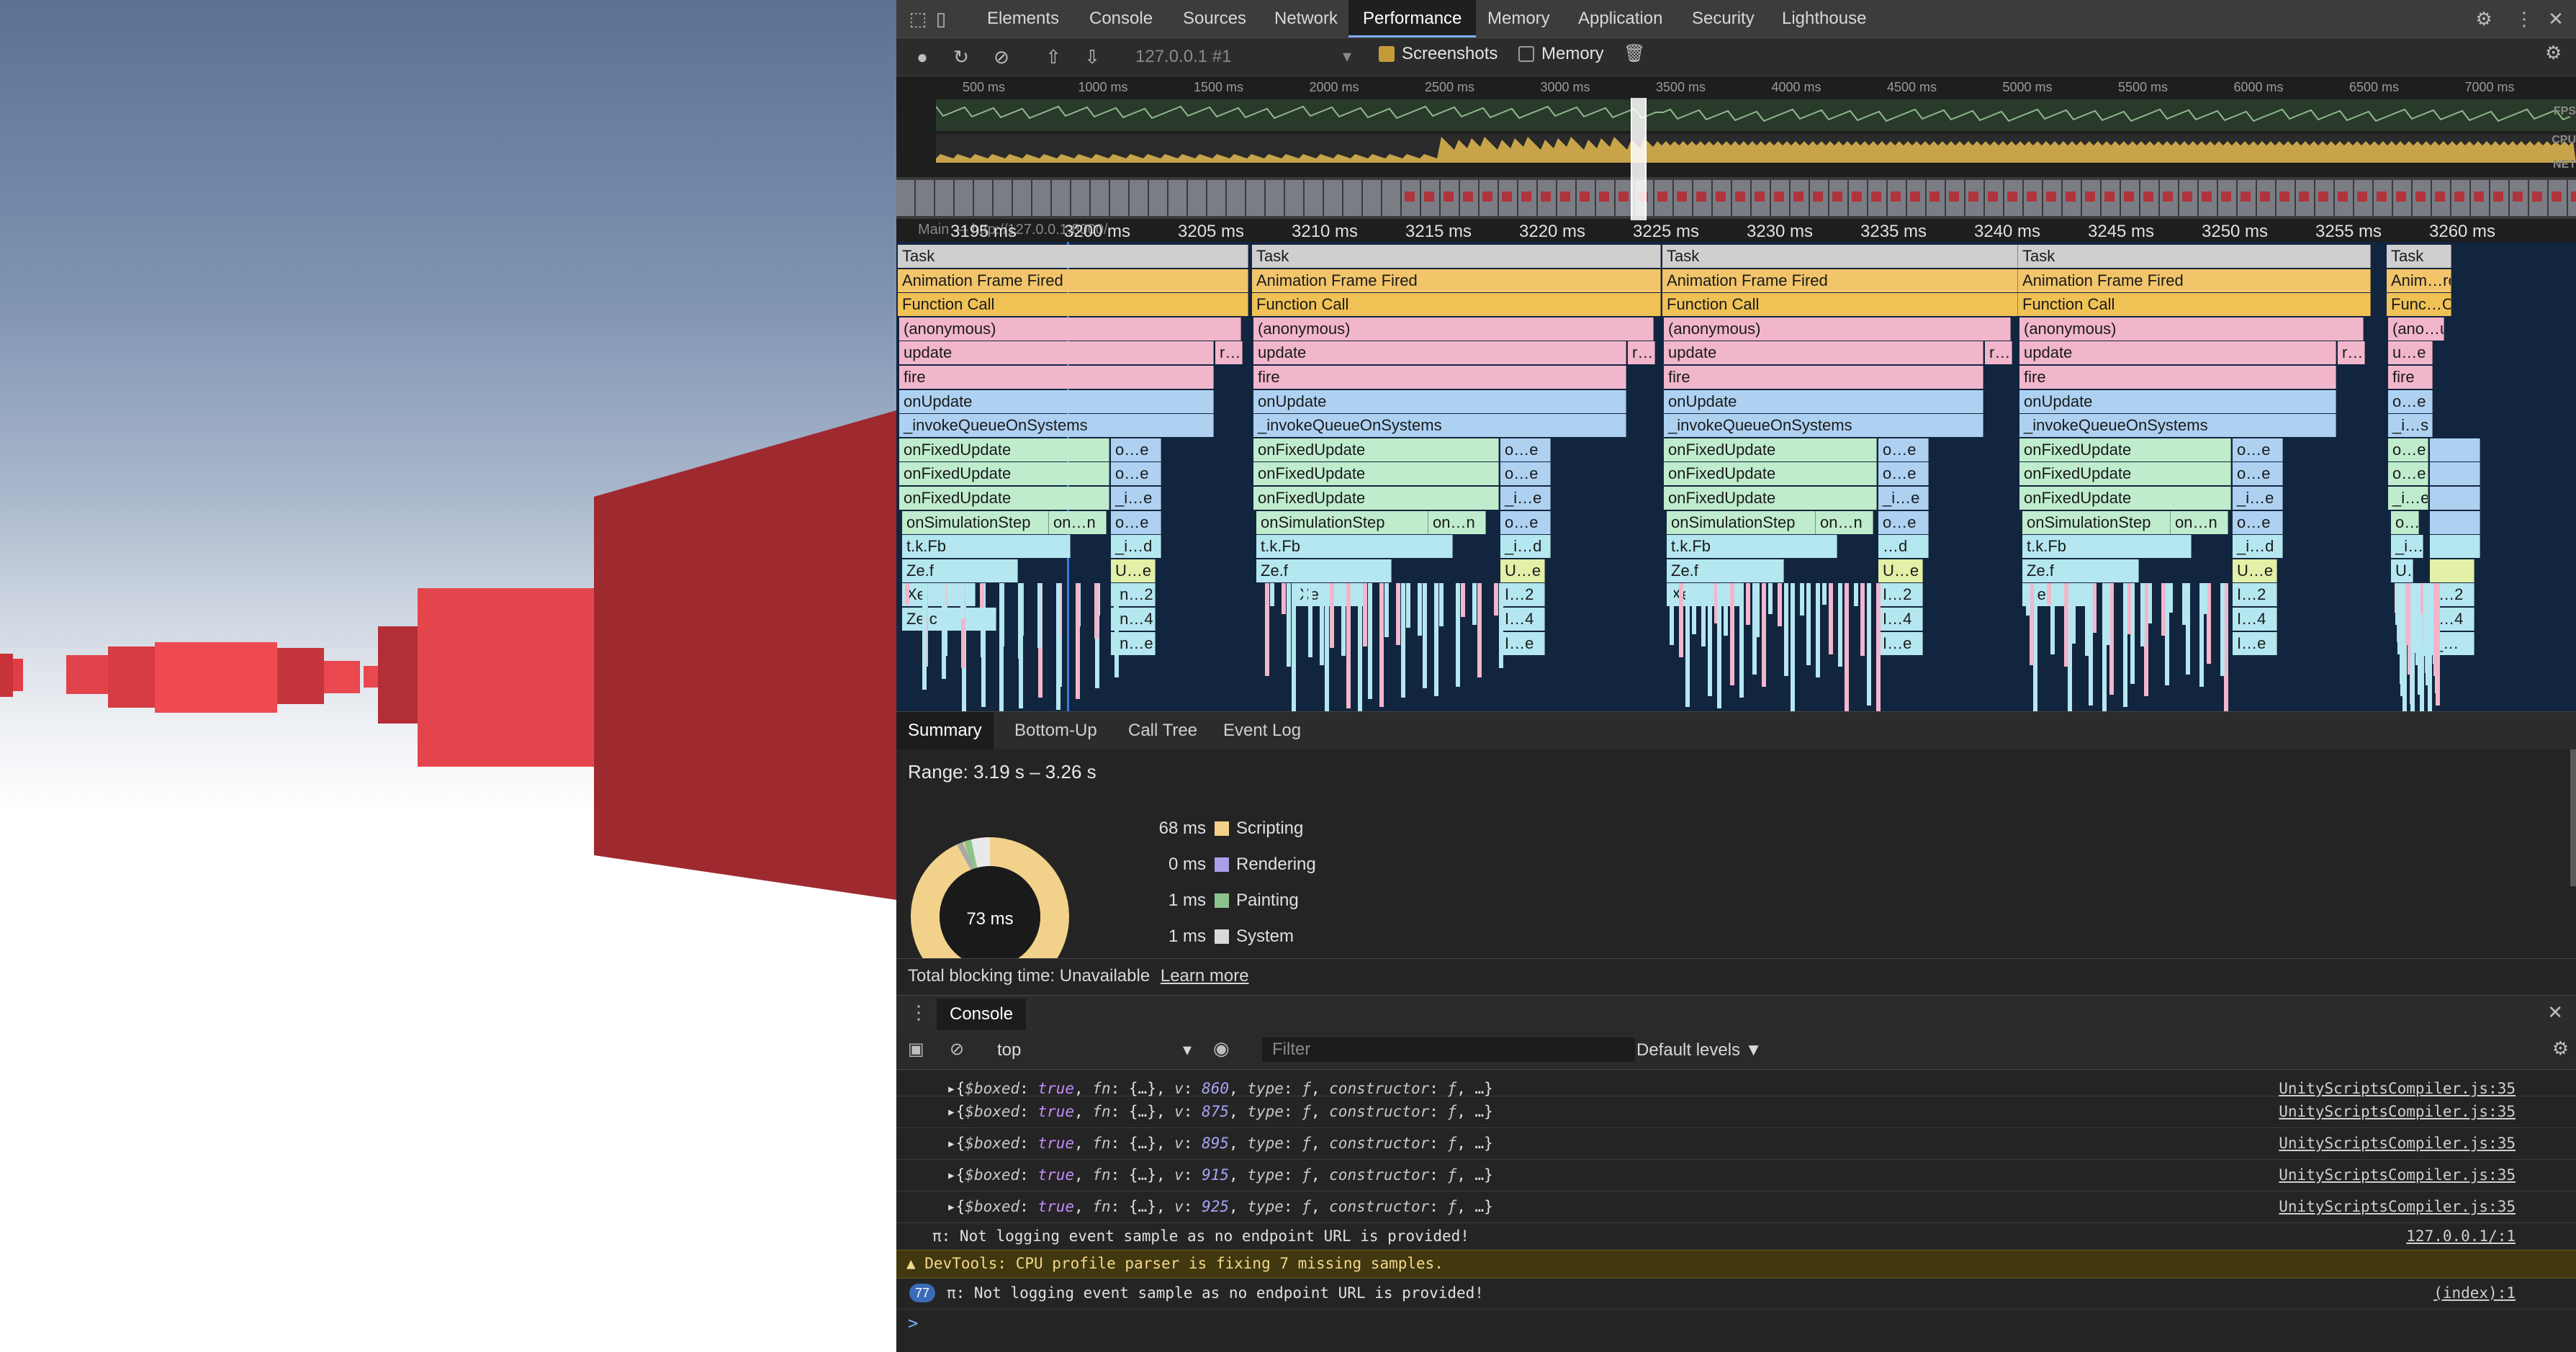 The image size is (2576, 1352). Describe the element at coordinates (1243, 56) in the screenshot. I see `profile-select: 127.0.0.1 #1 ▾` at that location.